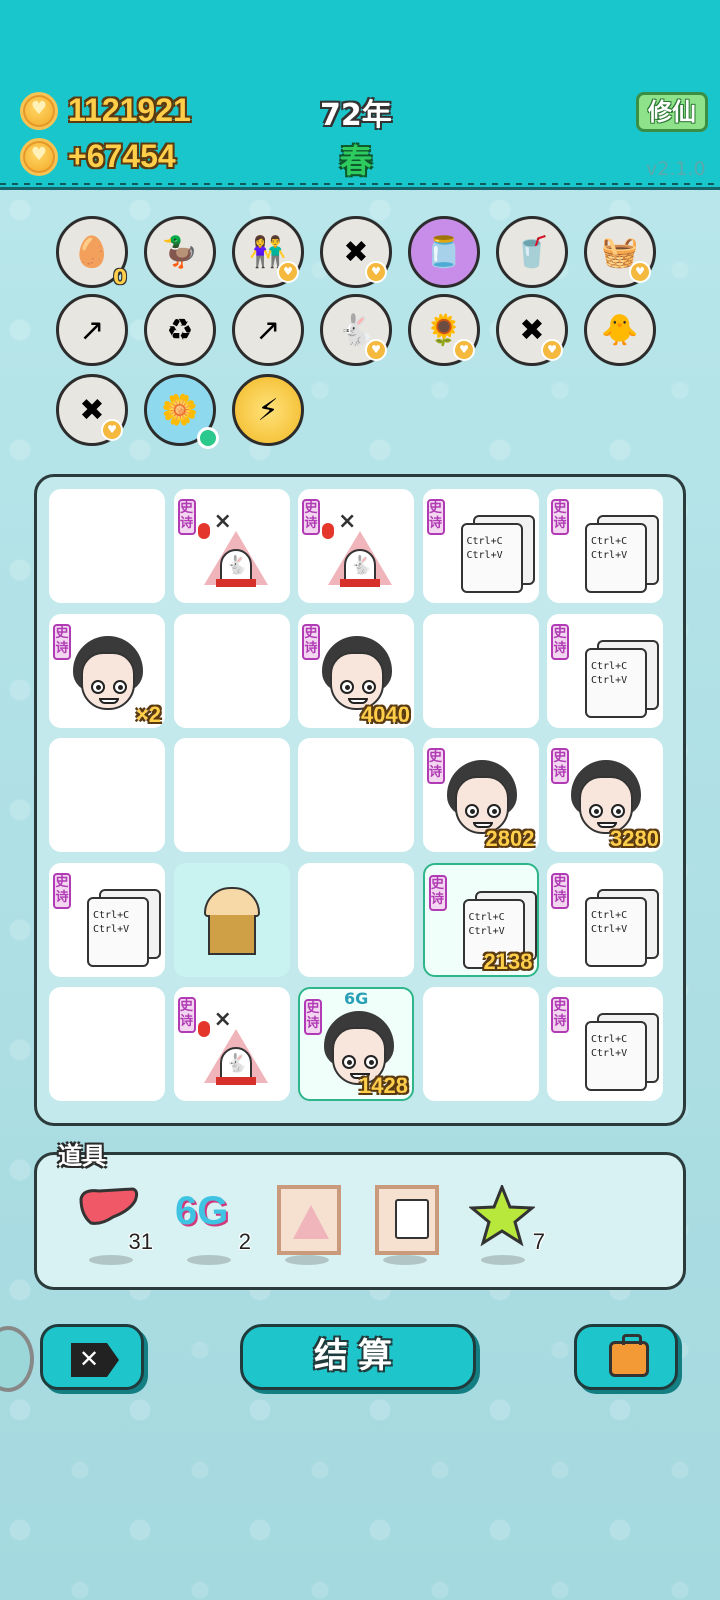 The height and width of the screenshot is (1600, 720). What do you see at coordinates (480, 795) in the screenshot?
I see `board-cell: 史诗 2802` at bounding box center [480, 795].